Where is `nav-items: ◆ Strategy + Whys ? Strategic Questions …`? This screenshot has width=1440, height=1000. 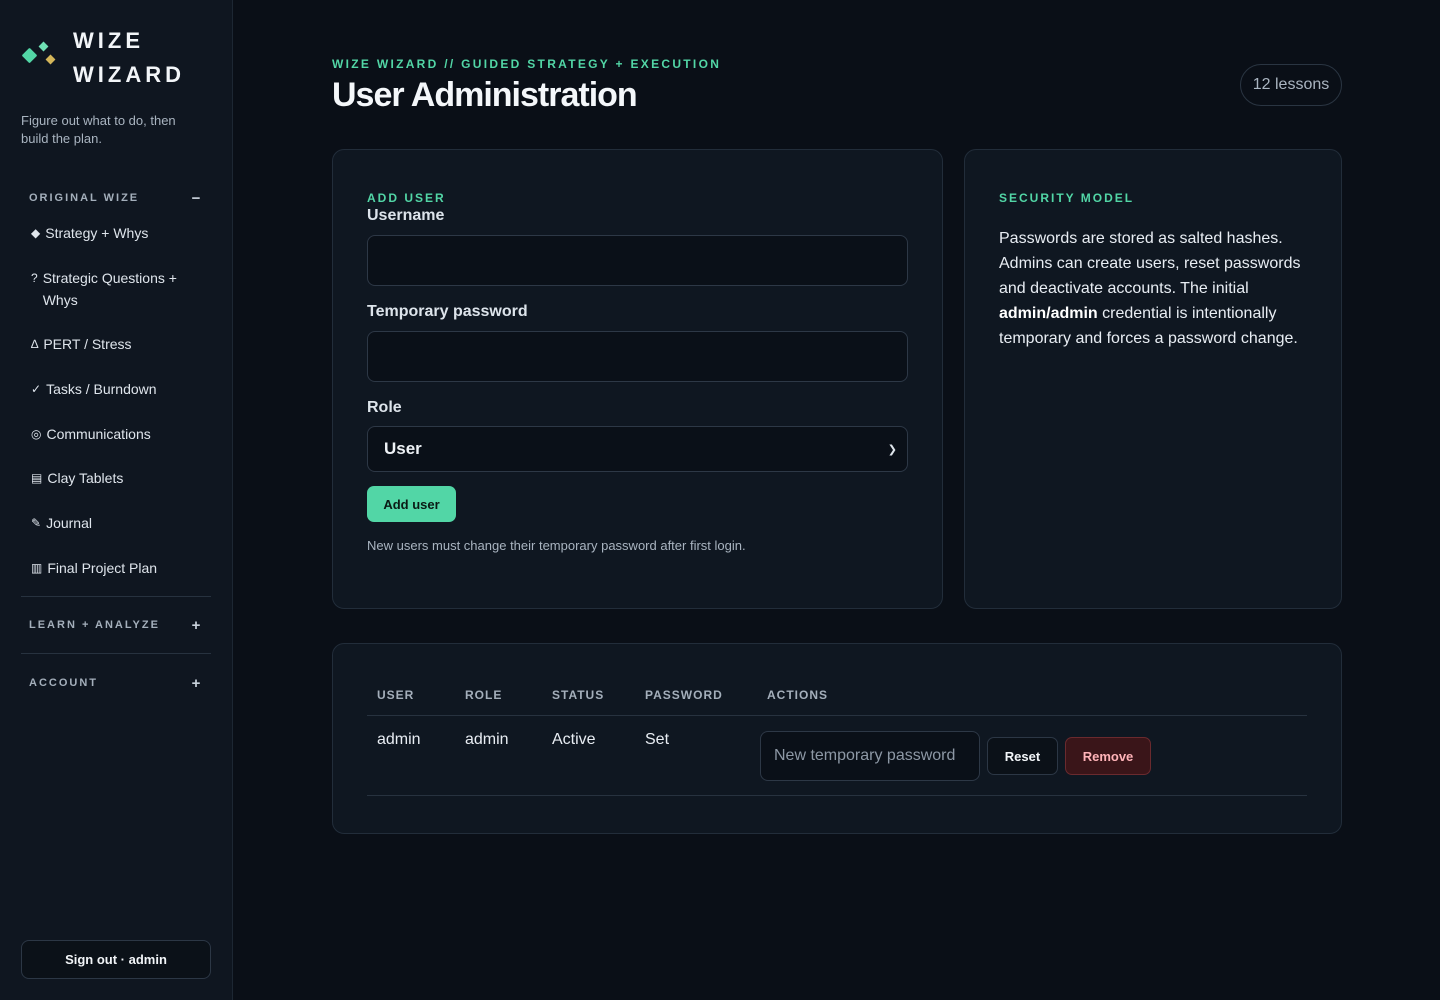 nav-items: ◆ Strategy + Whys ? Strategic Questions … is located at coordinates (116, 400).